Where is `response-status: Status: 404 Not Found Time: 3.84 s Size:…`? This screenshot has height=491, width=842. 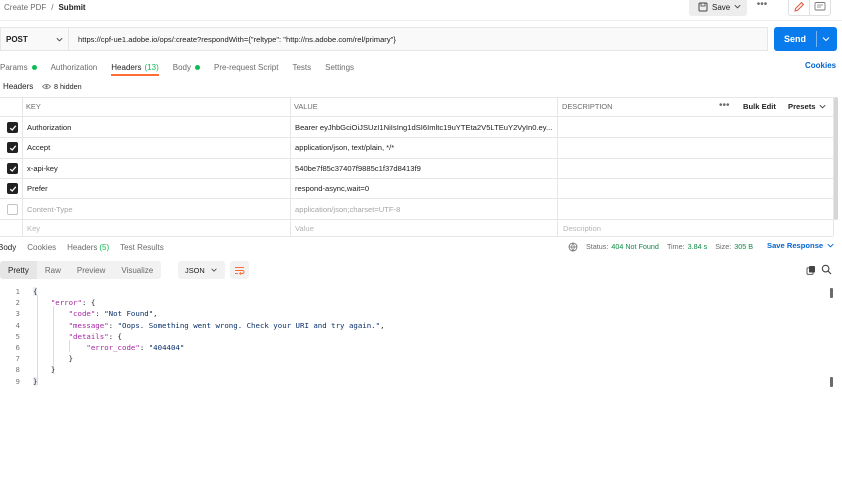 response-status: Status: 404 Not Found Time: 3.84 s Size:… is located at coordinates (660, 246).